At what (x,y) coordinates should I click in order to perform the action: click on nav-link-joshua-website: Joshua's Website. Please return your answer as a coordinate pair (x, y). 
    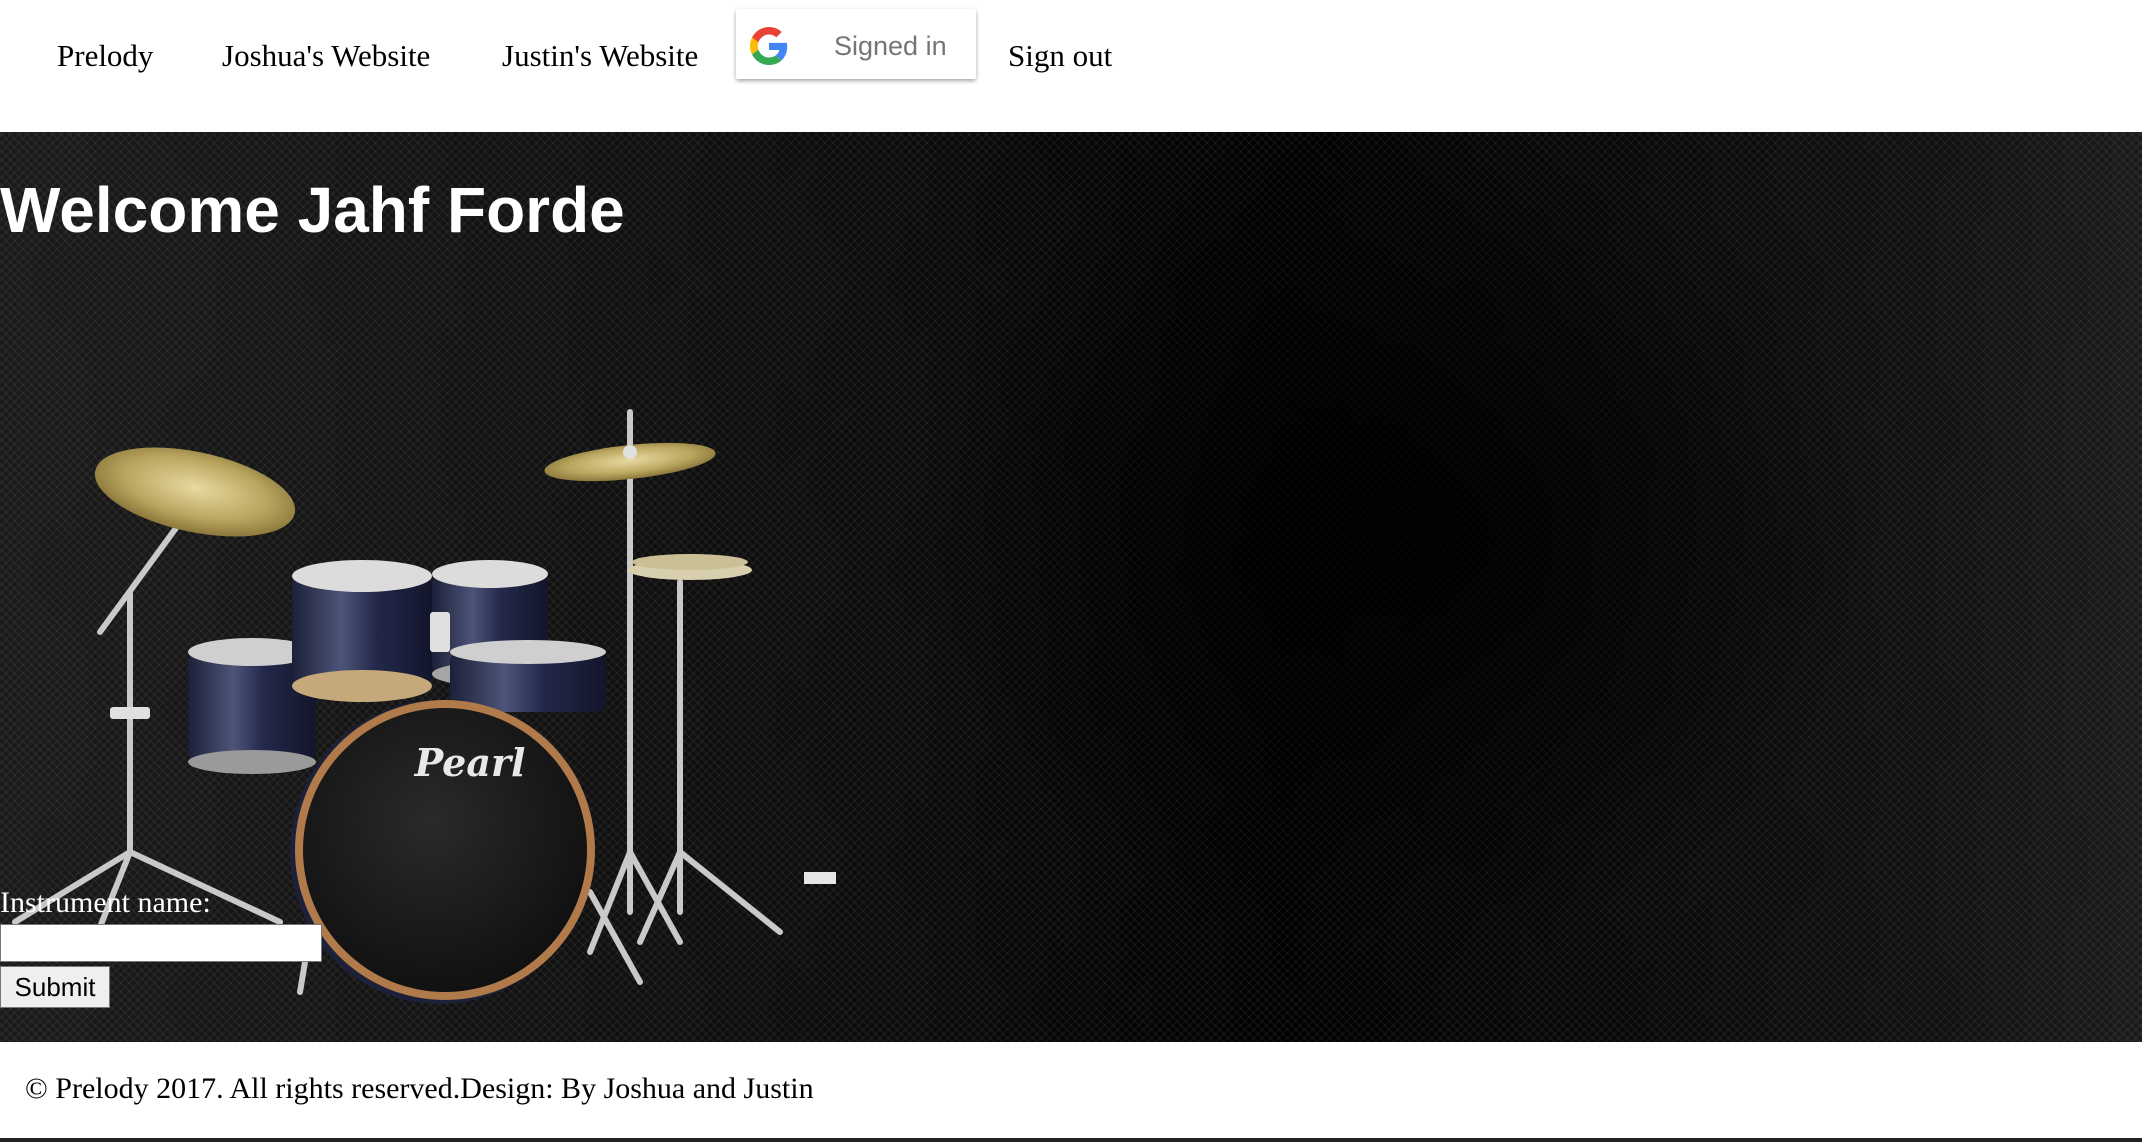
    Looking at the image, I should click on (326, 56).